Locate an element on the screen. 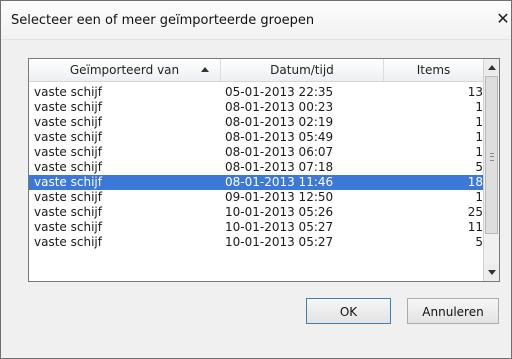  column-header-label: Items is located at coordinates (433, 70).